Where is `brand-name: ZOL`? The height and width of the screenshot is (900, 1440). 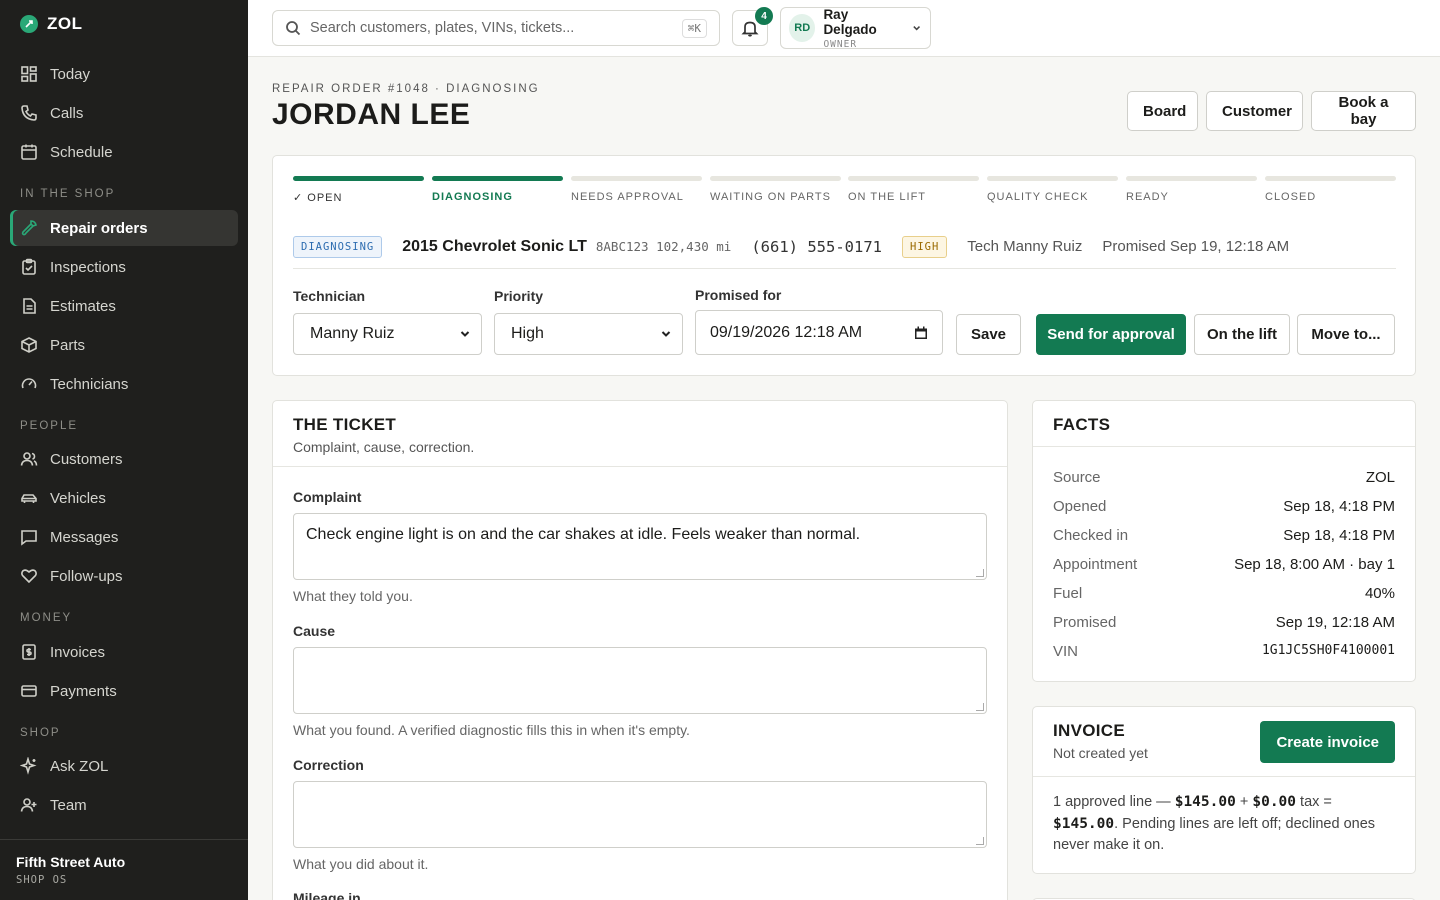
brand-name: ZOL is located at coordinates (65, 23).